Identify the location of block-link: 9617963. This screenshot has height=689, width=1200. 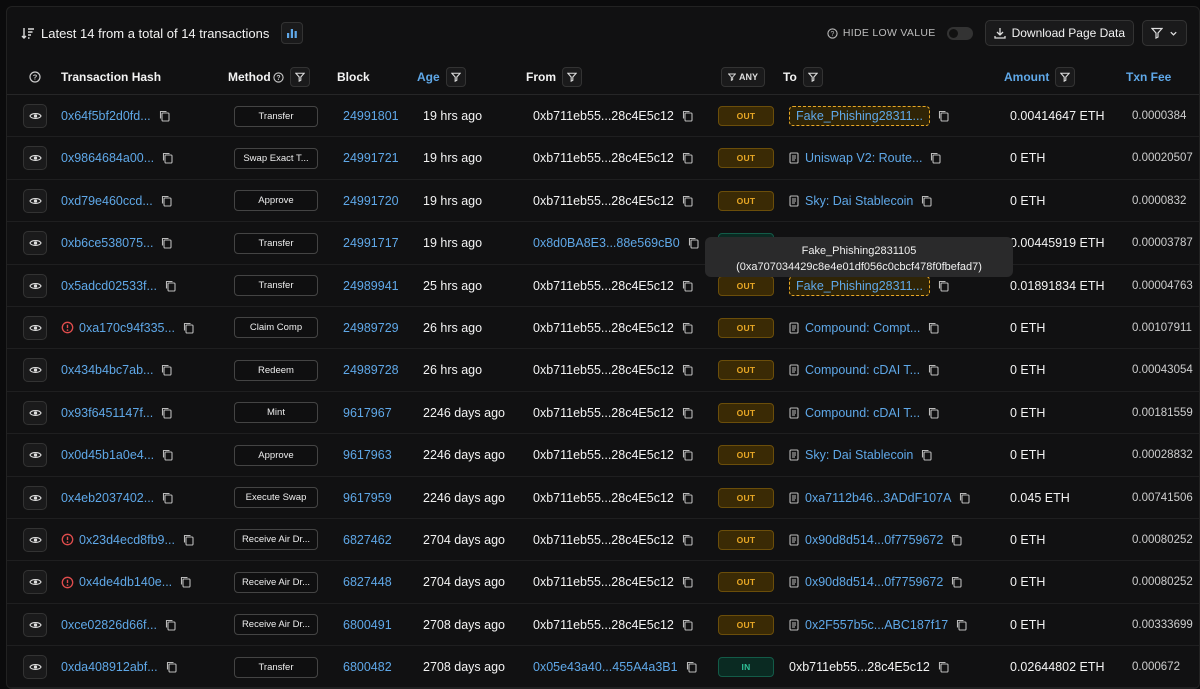
(367, 455).